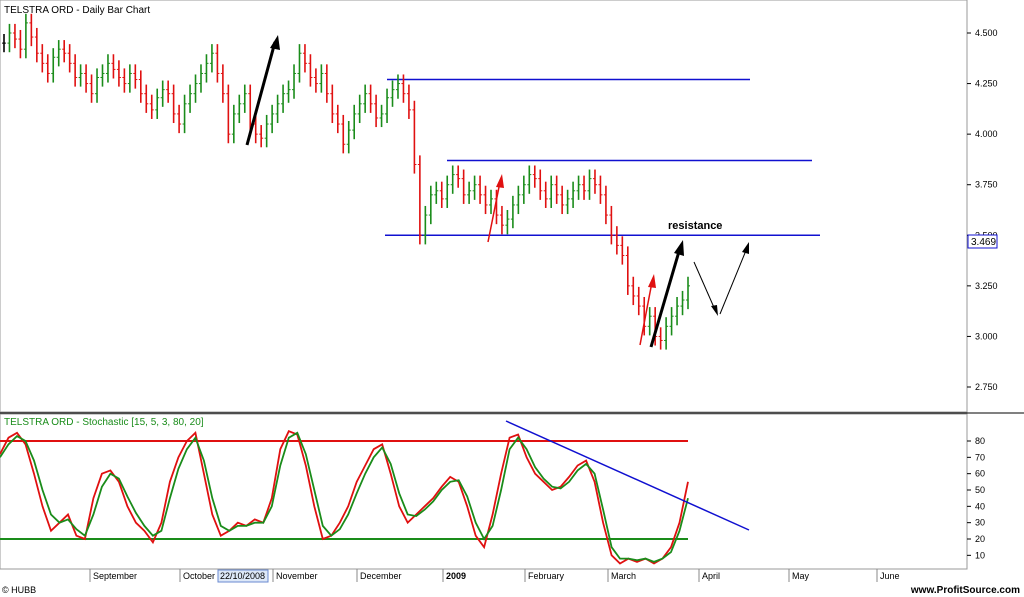  What do you see at coordinates (980, 474) in the screenshot?
I see `stochastic-tick-label: 60` at bounding box center [980, 474].